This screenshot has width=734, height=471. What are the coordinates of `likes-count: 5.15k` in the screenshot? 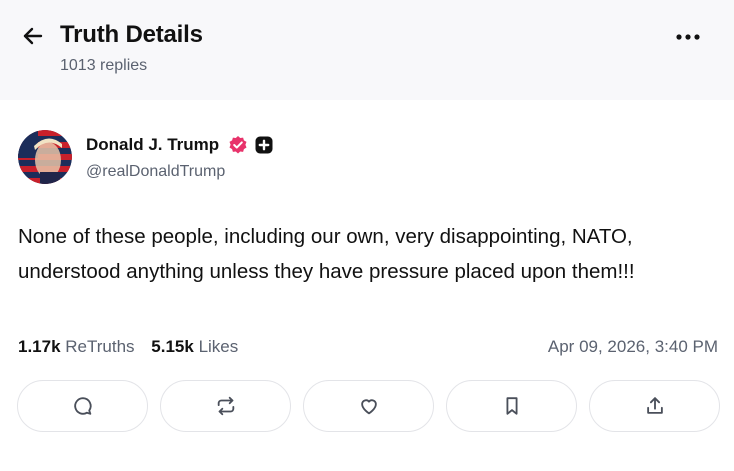 It's located at (172, 346).